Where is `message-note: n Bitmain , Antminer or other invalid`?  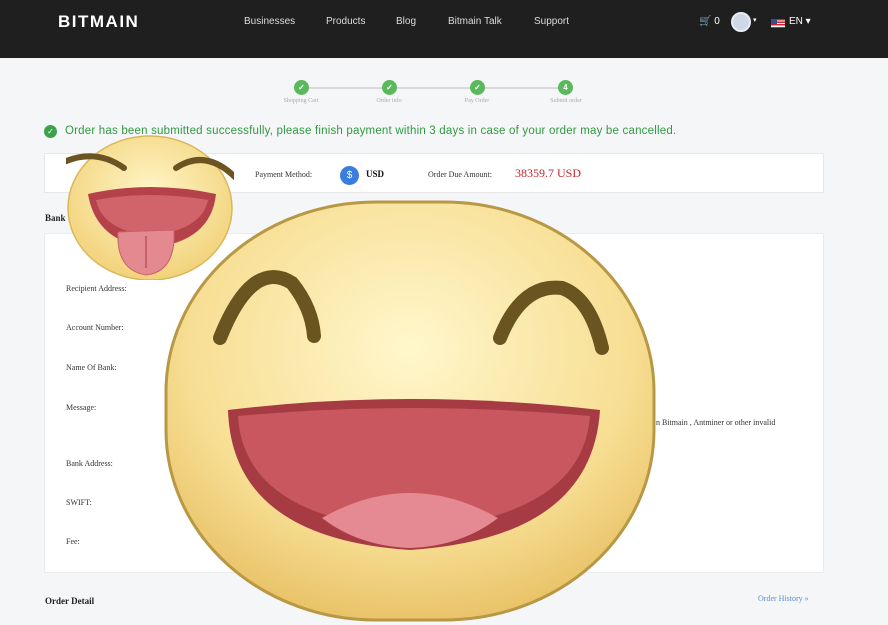
message-note: n Bitmain , Antminer or other invalid is located at coordinates (716, 422).